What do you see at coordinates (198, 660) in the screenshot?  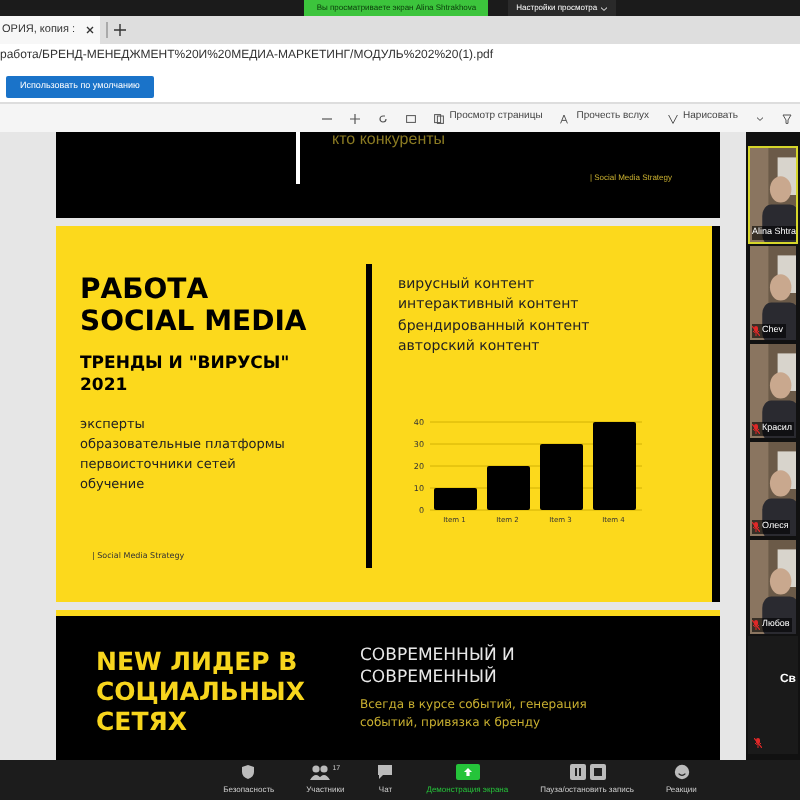 I see `slide-title: NEW ЛИДЕР В` at bounding box center [198, 660].